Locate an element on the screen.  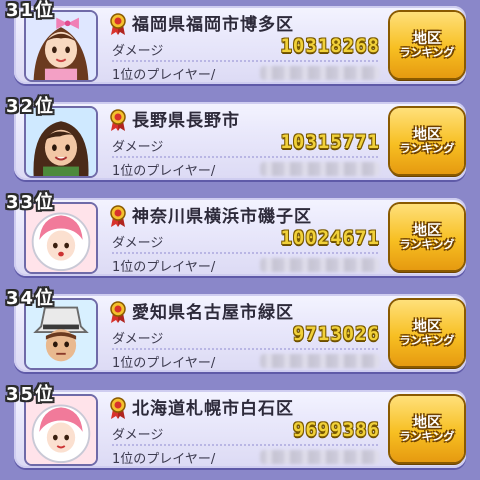
damage-value: 10318268 is located at coordinates (330, 46).